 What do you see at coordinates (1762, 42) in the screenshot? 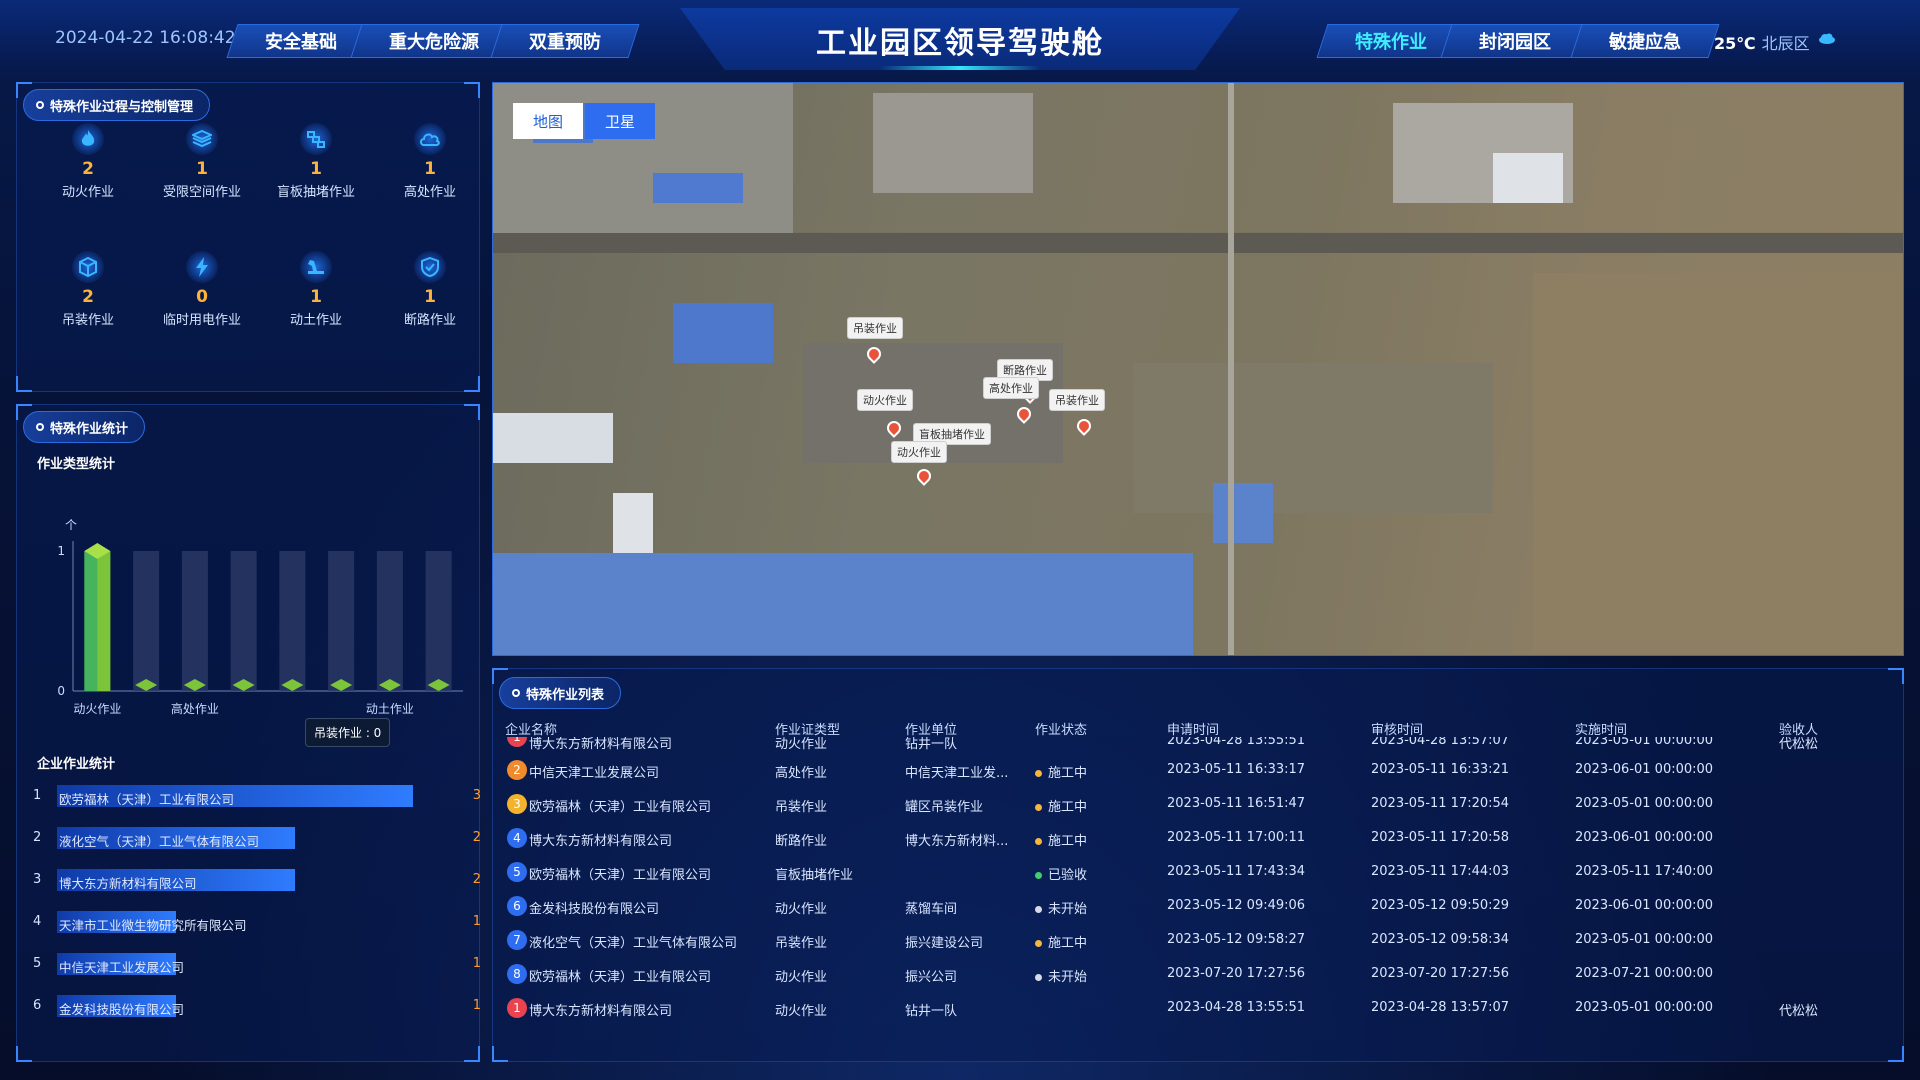
I see `weather: 25℃ 北辰区` at bounding box center [1762, 42].